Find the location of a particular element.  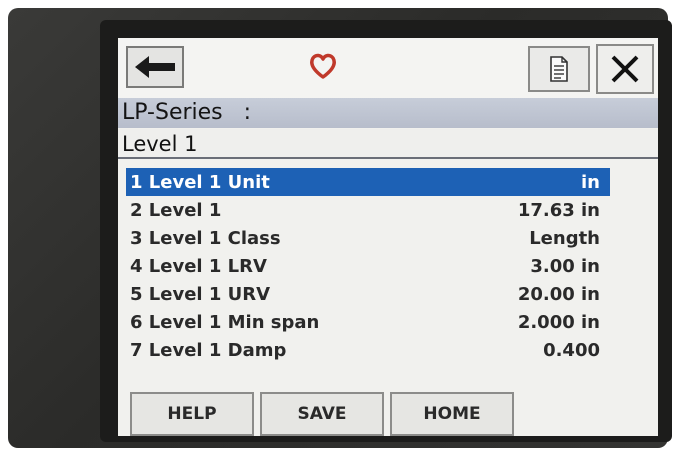

menu-item-label: 4 Level 1 LRV is located at coordinates (198, 266).